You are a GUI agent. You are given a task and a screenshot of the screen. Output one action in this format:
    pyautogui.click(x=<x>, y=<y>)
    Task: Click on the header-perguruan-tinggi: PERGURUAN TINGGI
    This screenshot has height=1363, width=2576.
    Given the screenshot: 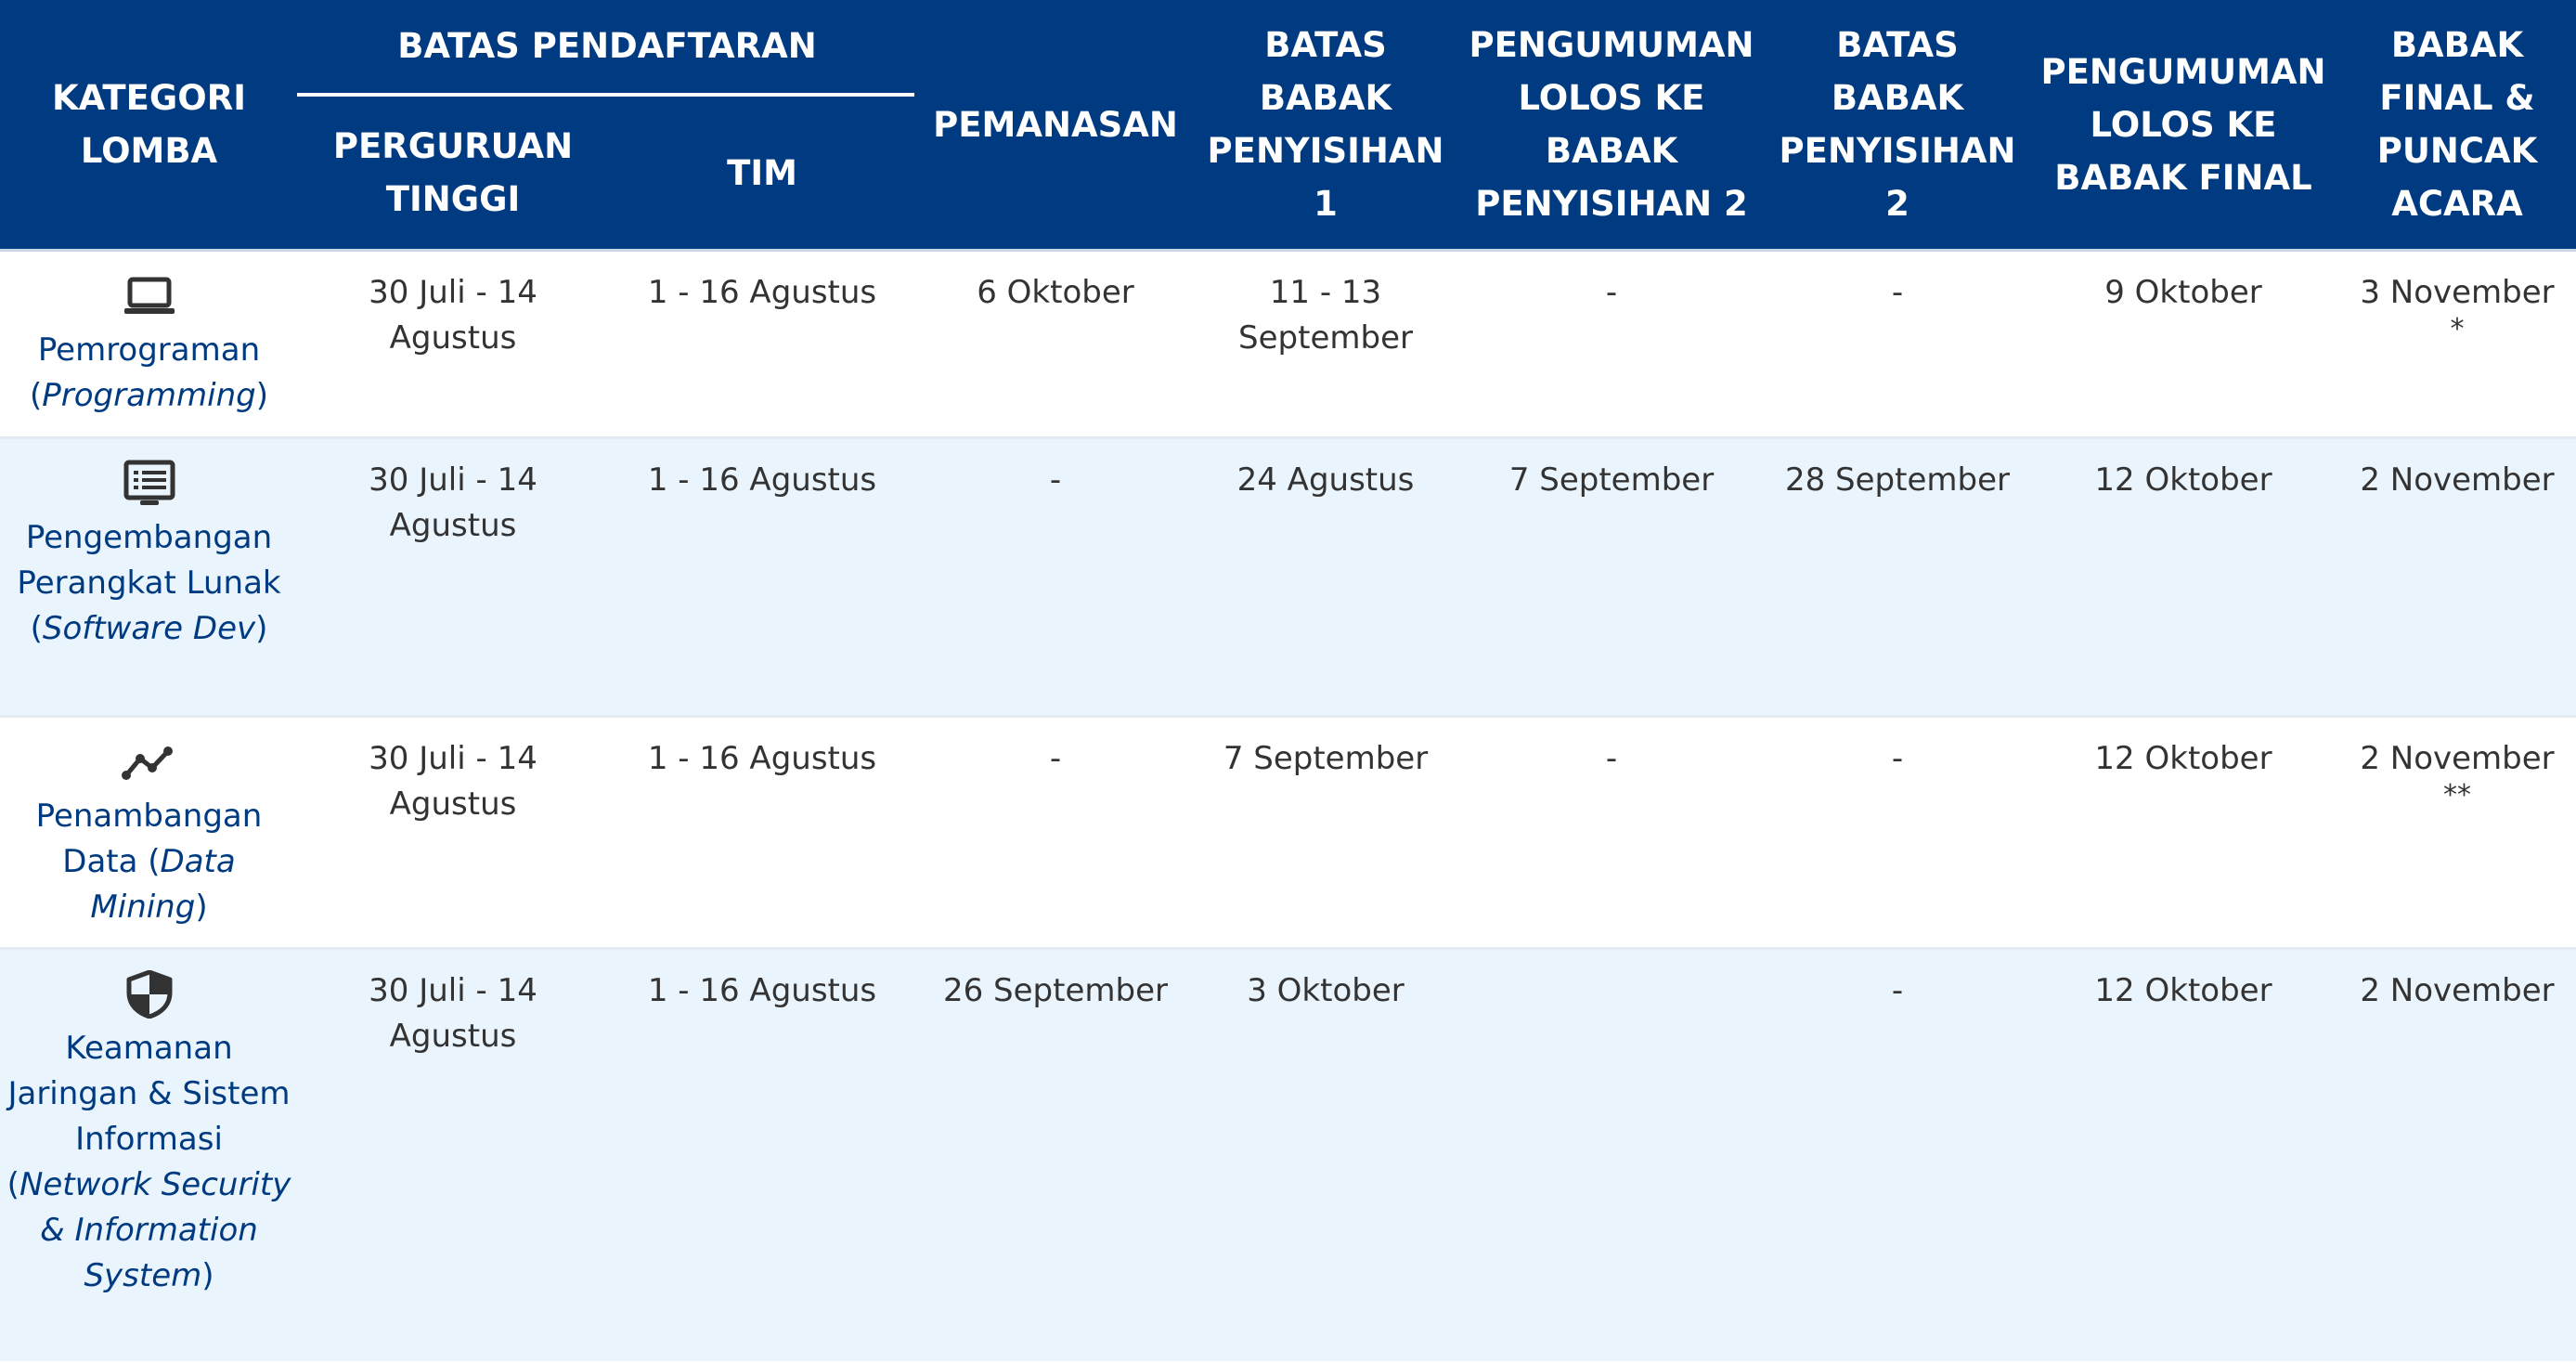 What is the action you would take?
    pyautogui.click(x=453, y=174)
    